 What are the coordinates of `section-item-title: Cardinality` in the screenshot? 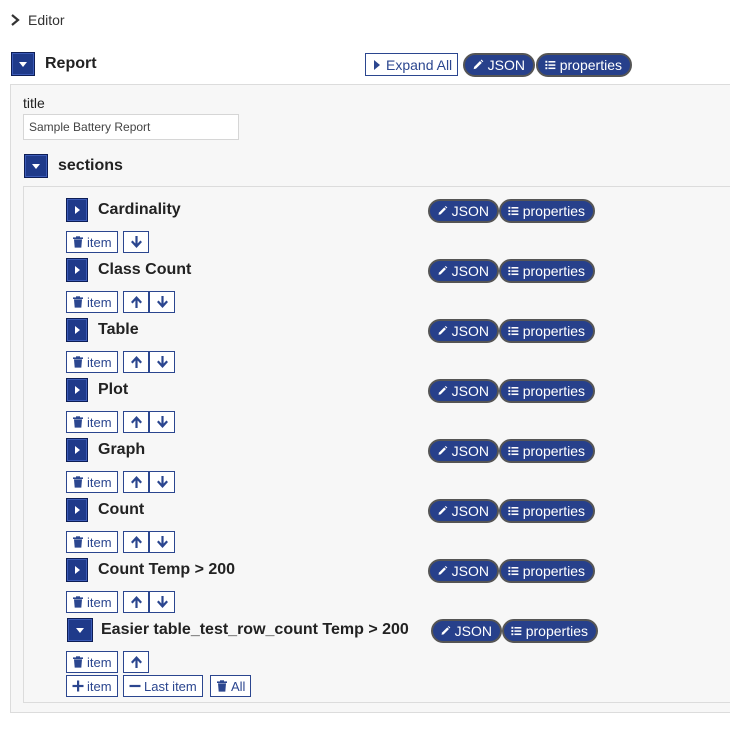 It's located at (139, 209).